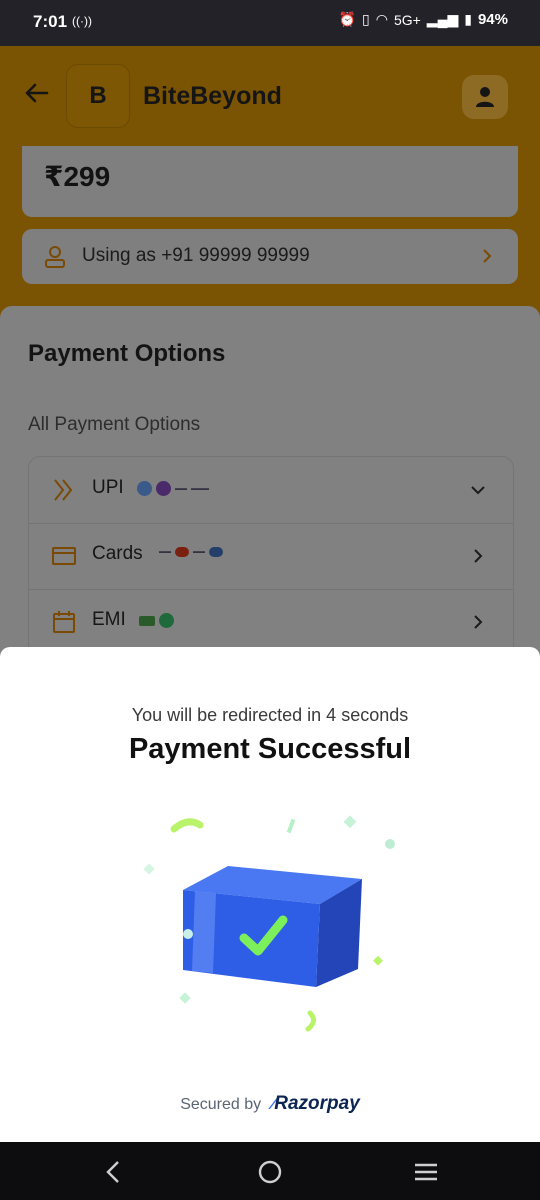  What do you see at coordinates (144, 488) in the screenshot?
I see `gpay-logo-icon` at bounding box center [144, 488].